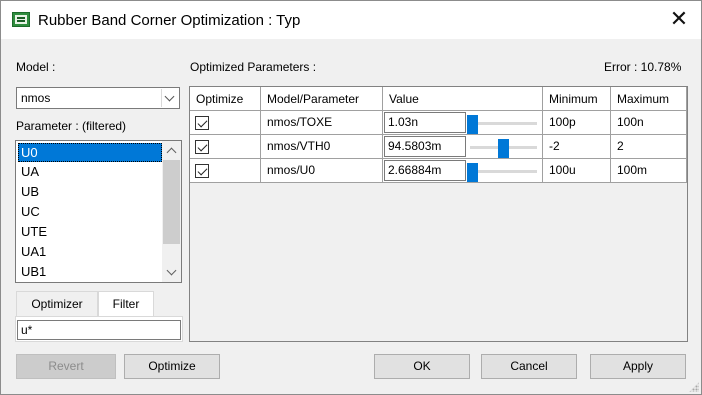 This screenshot has height=395, width=702. I want to click on window-title: Rubber Band Corner Optimization : Typ, so click(169, 20).